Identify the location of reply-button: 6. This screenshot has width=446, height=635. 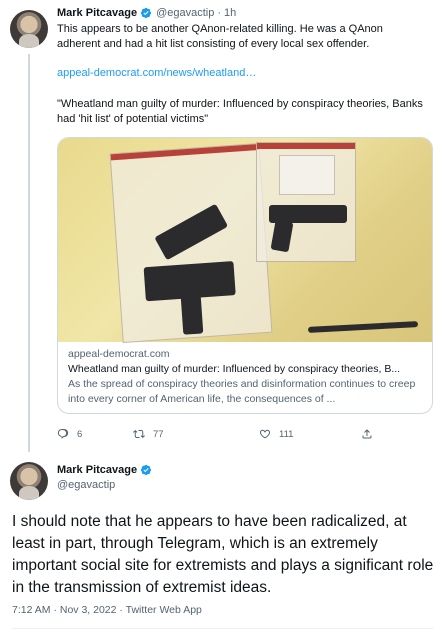
(69, 434).